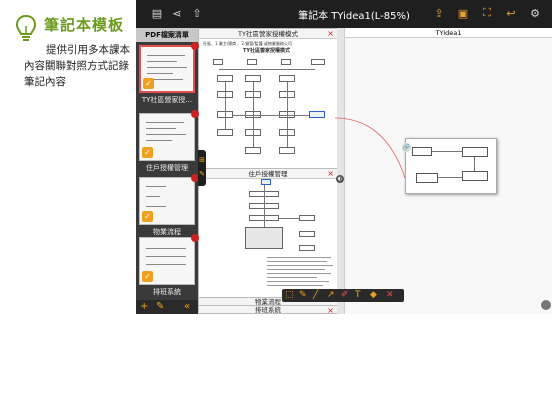 Image resolution: width=552 pixels, height=414 pixels. I want to click on link-curve, so click(370, 148).